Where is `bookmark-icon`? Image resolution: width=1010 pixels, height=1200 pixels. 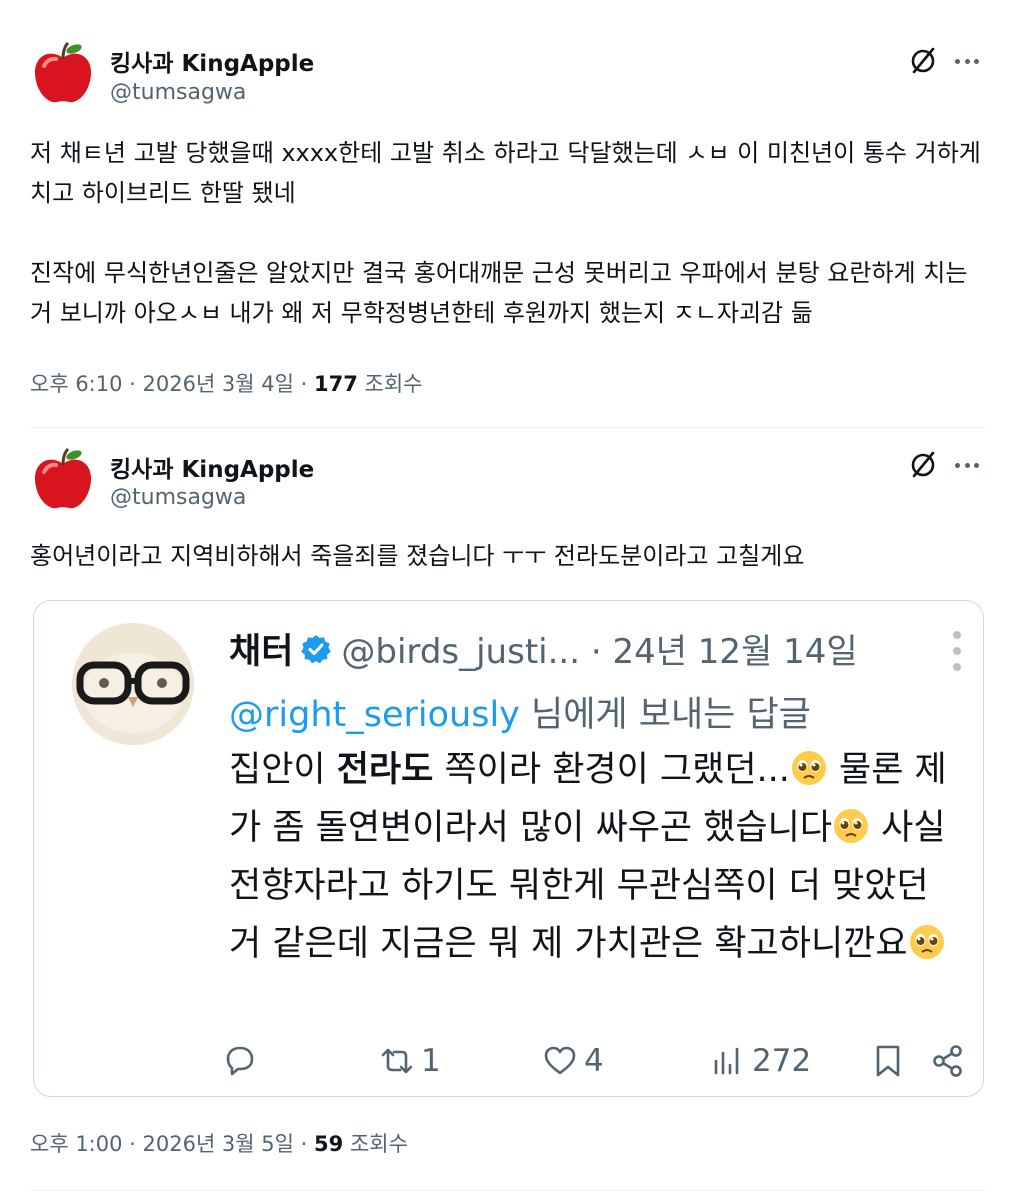 bookmark-icon is located at coordinates (888, 1061).